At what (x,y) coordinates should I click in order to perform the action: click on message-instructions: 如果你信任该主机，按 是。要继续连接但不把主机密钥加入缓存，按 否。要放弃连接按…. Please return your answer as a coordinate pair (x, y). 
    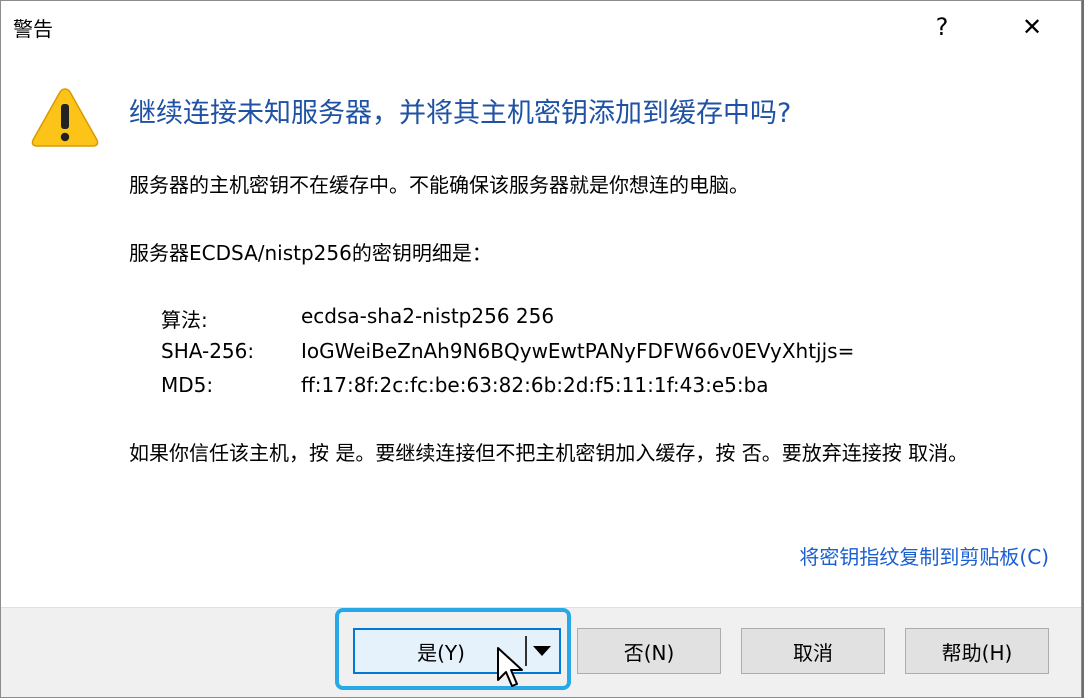
    Looking at the image, I should click on (549, 453).